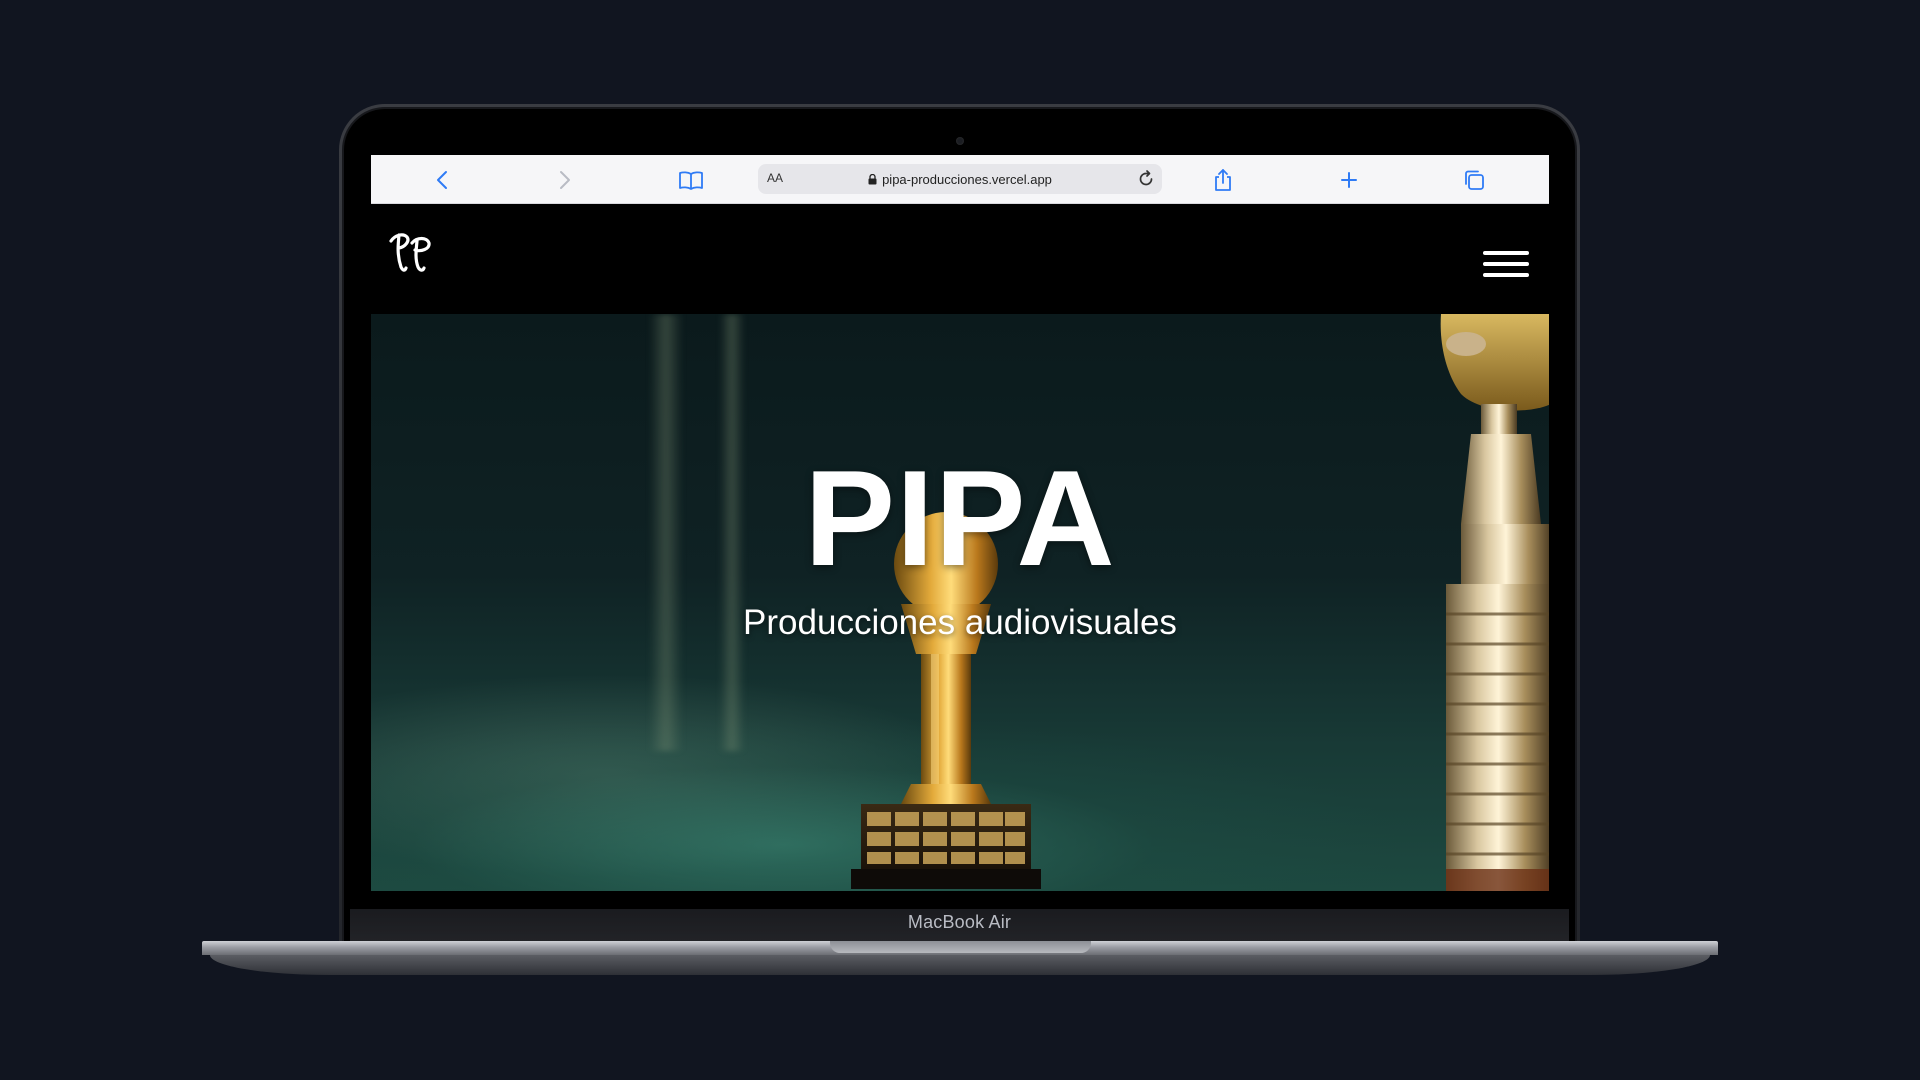  Describe the element at coordinates (442, 180) in the screenshot. I see `chevron-left-icon` at that location.